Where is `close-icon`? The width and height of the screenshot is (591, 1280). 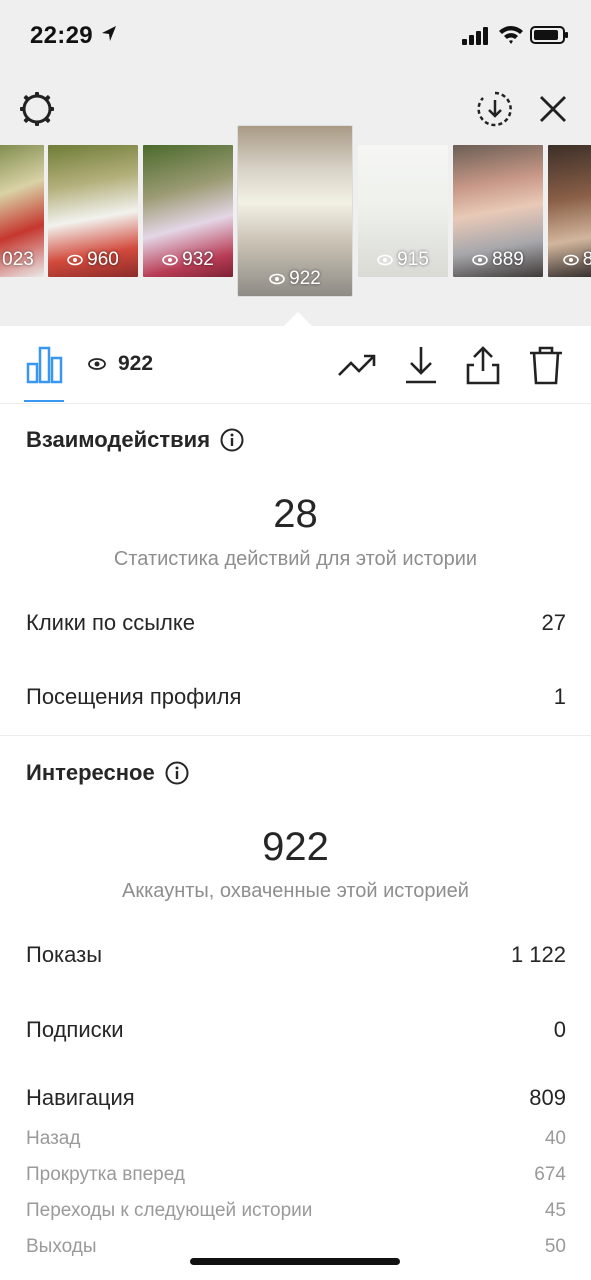 close-icon is located at coordinates (553, 109).